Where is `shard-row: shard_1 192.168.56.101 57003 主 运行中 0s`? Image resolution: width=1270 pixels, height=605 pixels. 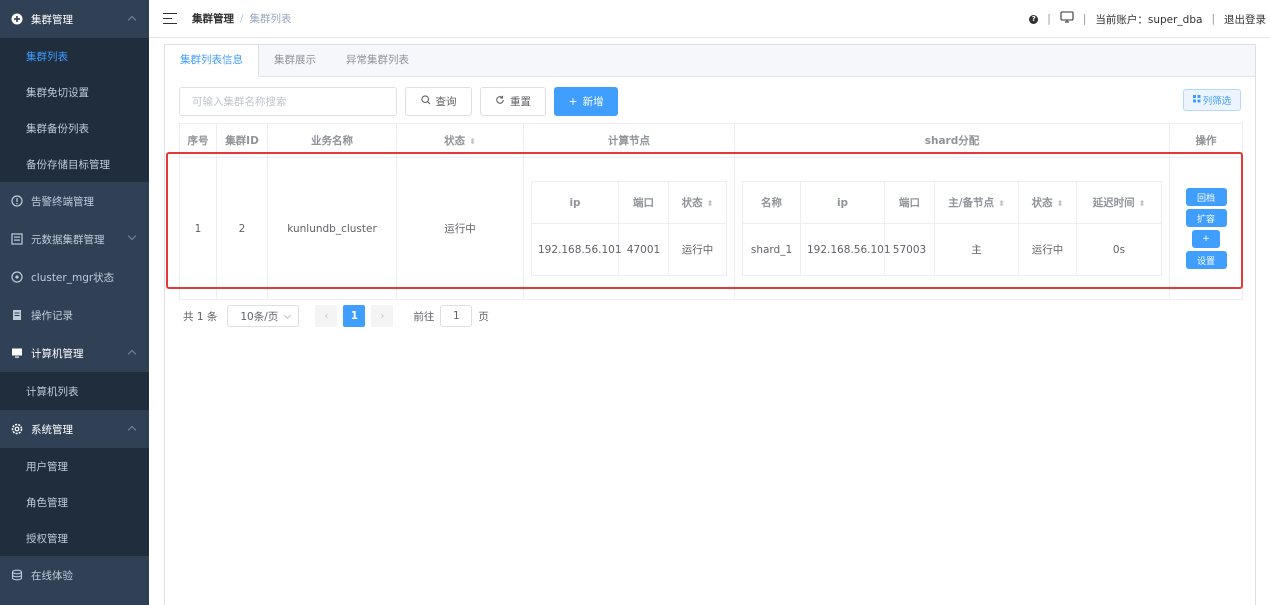
shard-row: shard_1 192.168.56.101 57003 主 运行中 0s is located at coordinates (952, 249).